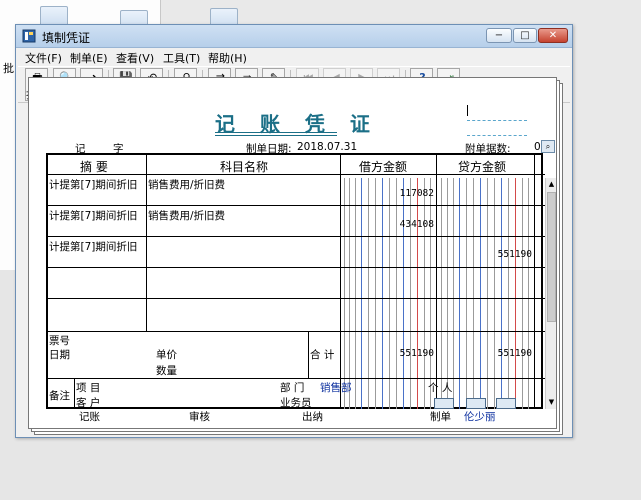 The height and width of the screenshot is (500, 641). What do you see at coordinates (482, 167) in the screenshot?
I see `credit-column-header: 贷方金额` at bounding box center [482, 167].